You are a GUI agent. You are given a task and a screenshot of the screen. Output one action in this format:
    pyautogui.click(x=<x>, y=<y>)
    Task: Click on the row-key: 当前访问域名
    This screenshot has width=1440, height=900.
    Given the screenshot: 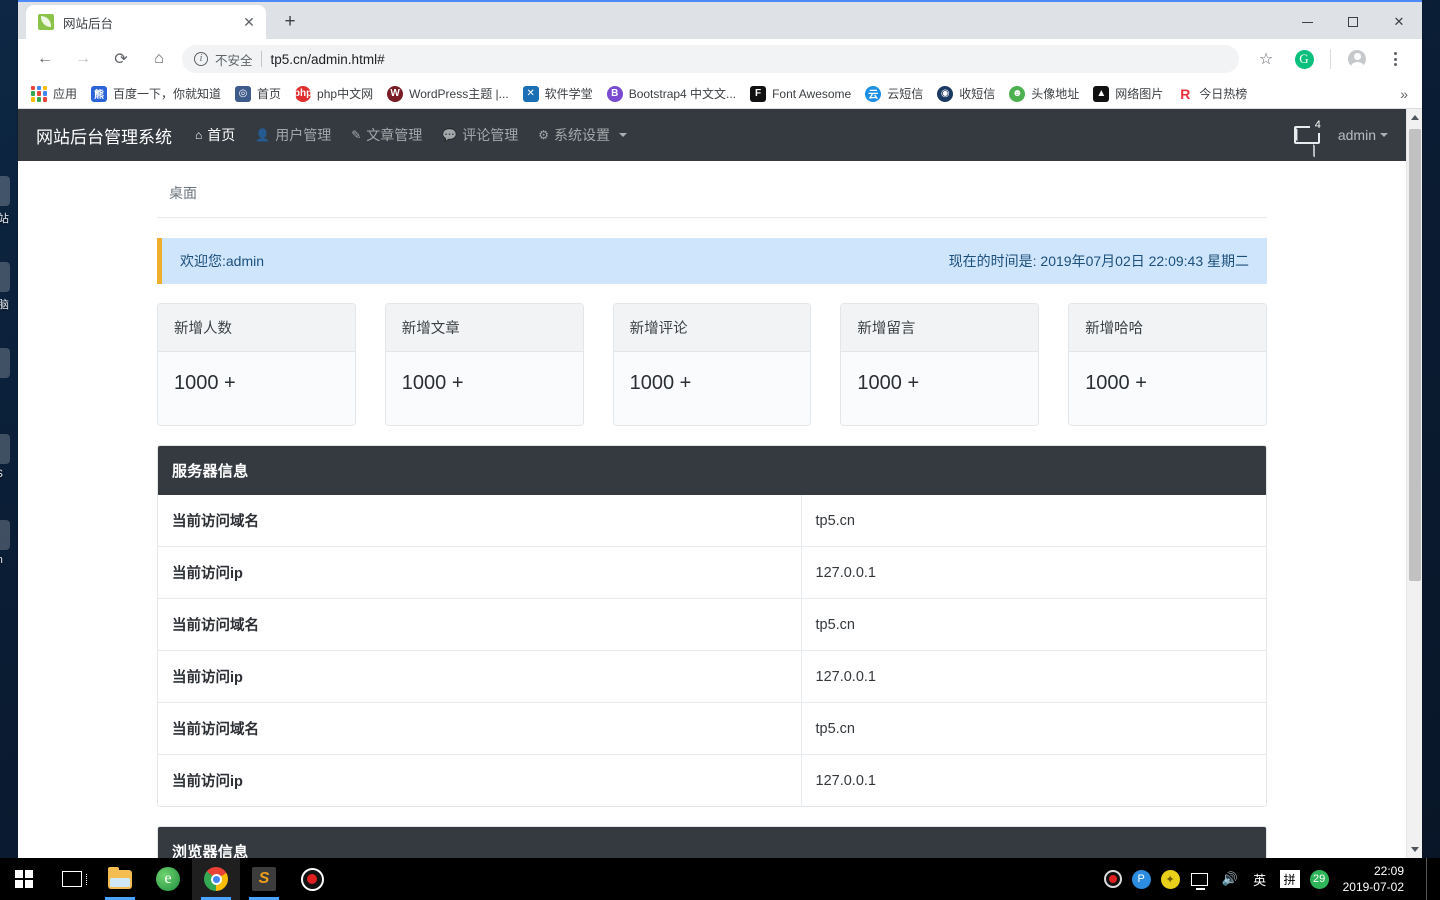 What is the action you would take?
    pyautogui.click(x=215, y=522)
    